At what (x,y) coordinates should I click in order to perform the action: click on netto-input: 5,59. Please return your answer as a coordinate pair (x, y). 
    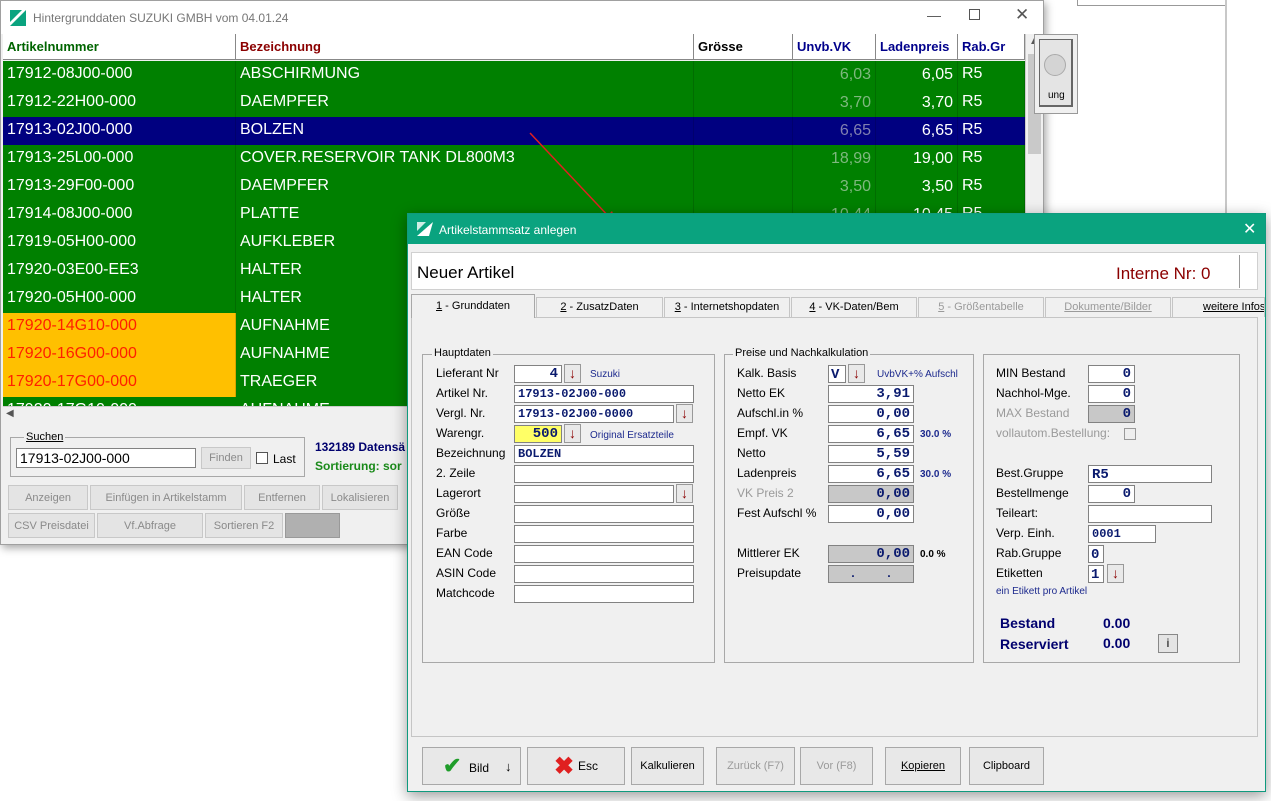
    Looking at the image, I should click on (871, 454).